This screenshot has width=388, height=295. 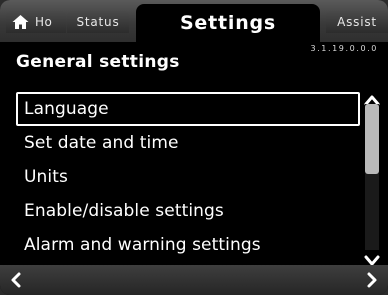 I want to click on tab-status: Status, so click(x=98, y=22).